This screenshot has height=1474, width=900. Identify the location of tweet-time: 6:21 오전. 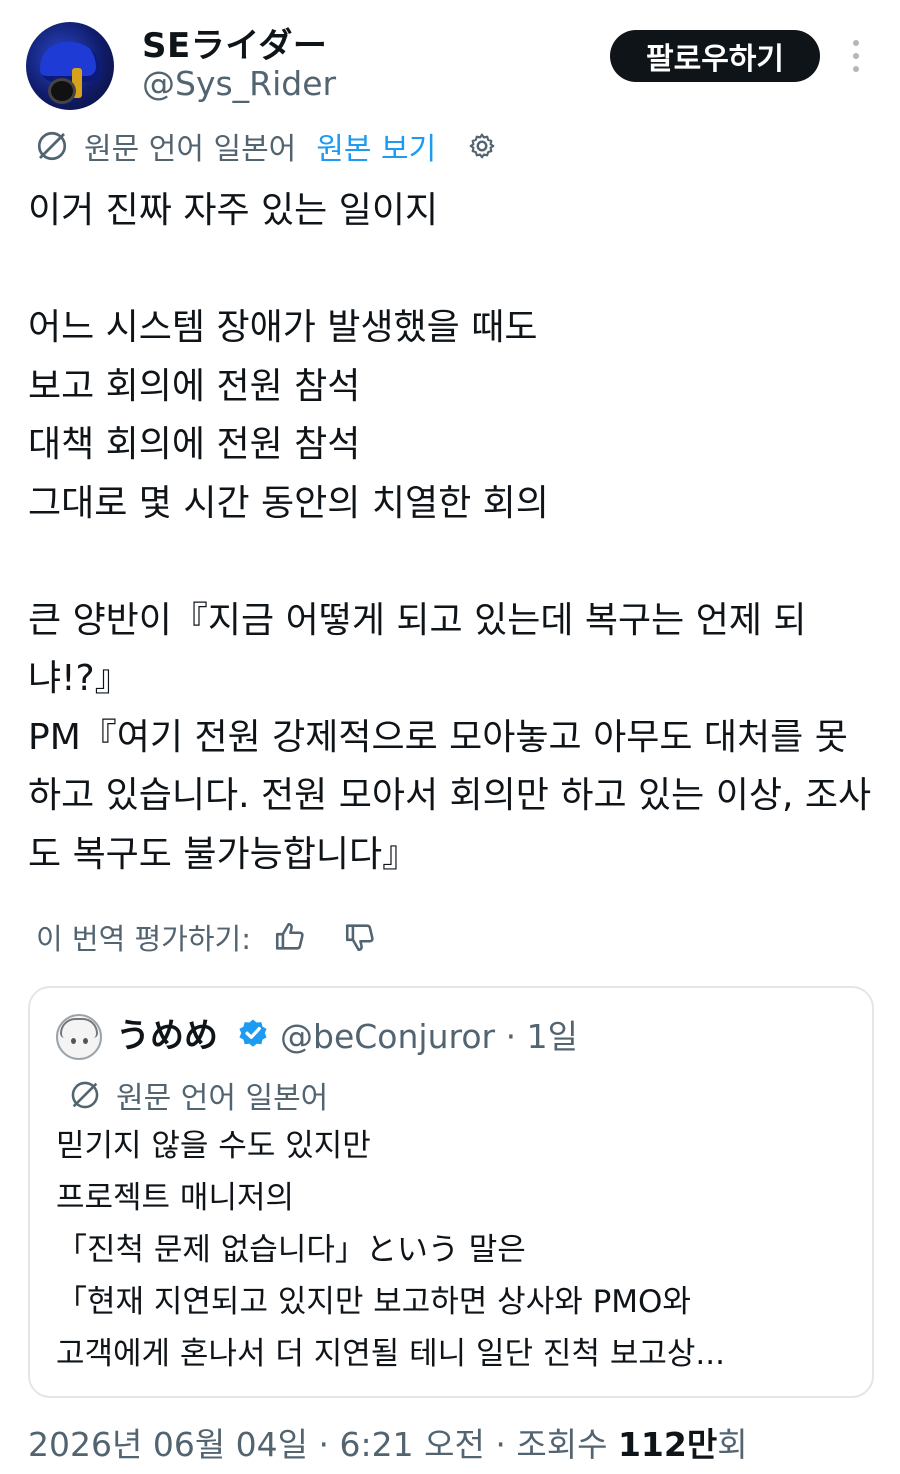
(412, 1444).